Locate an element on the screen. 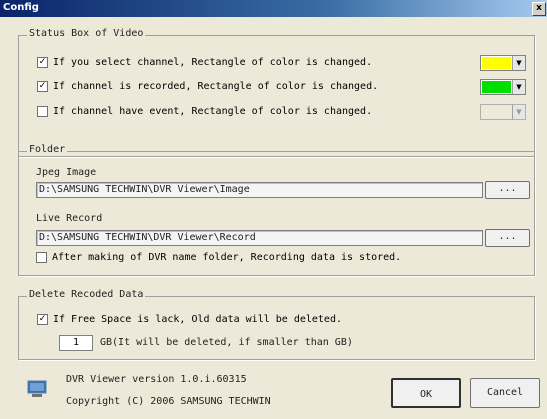  live-path-field: D:\SAMSUNG TECHWIN\DVR Viewer\Record is located at coordinates (259, 238).